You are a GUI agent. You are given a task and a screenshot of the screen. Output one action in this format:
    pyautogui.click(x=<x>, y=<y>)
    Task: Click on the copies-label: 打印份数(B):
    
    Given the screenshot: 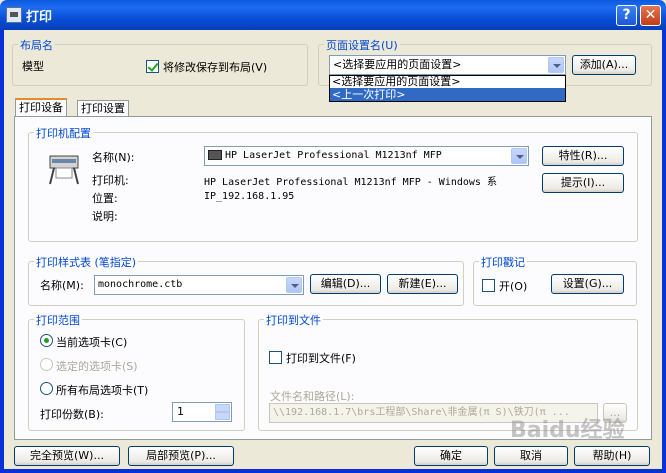 What is the action you would take?
    pyautogui.click(x=72, y=414)
    